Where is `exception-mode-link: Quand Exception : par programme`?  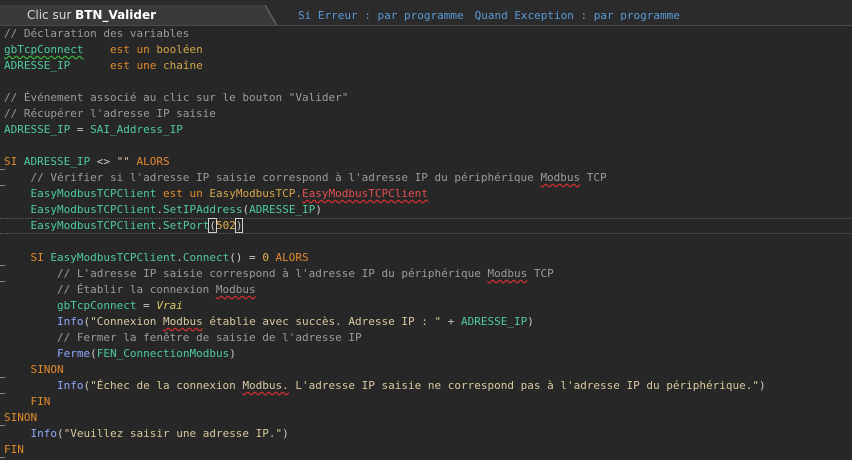
exception-mode-link: Quand Exception : par programme is located at coordinates (577, 15).